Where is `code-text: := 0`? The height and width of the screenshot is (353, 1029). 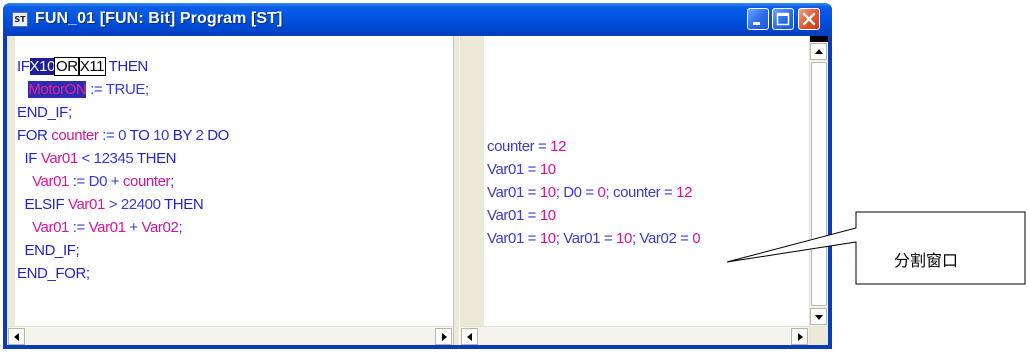 code-text: := 0 is located at coordinates (114, 135).